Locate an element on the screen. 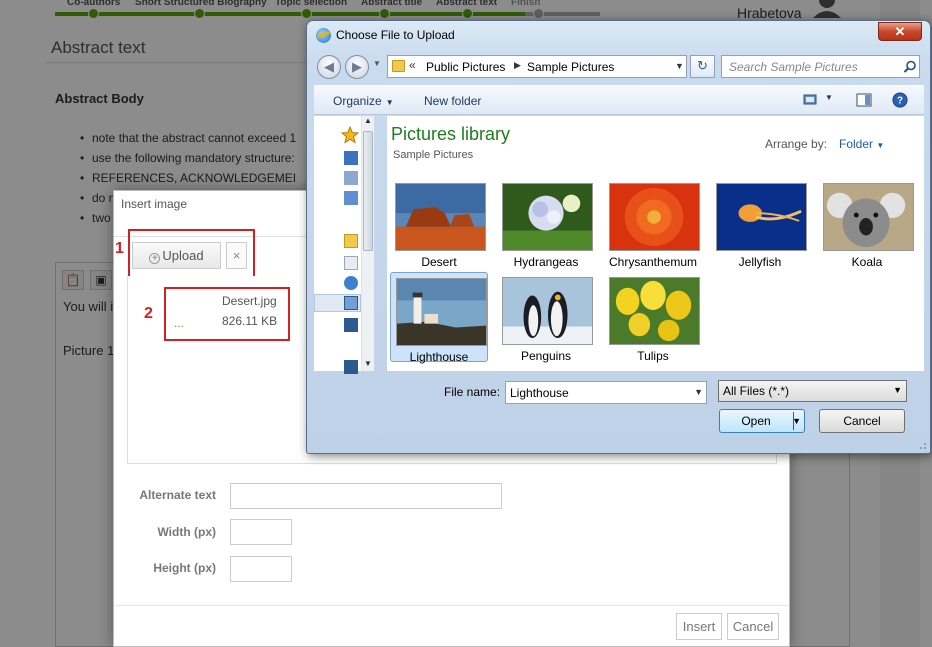 The height and width of the screenshot is (647, 932). documents-icon is located at coordinates (351, 263).